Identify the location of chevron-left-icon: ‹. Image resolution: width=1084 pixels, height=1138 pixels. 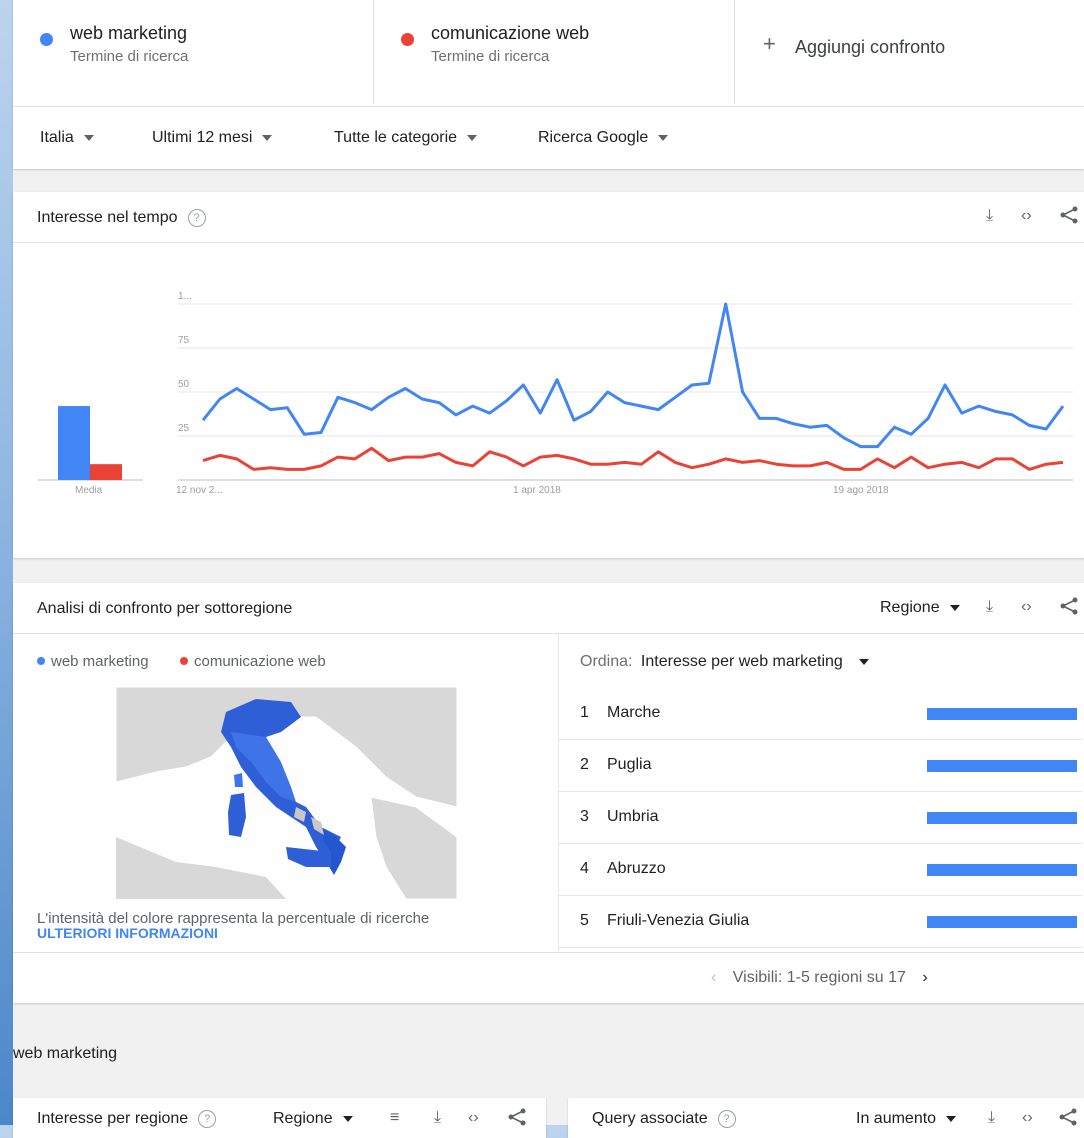
(713, 977).